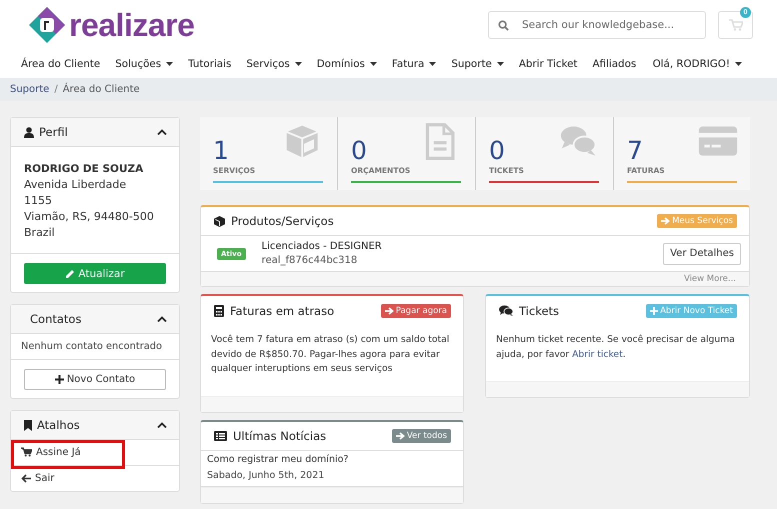 Image resolution: width=777 pixels, height=509 pixels. What do you see at coordinates (37, 478) in the screenshot?
I see `shortcut-link: Sair` at bounding box center [37, 478].